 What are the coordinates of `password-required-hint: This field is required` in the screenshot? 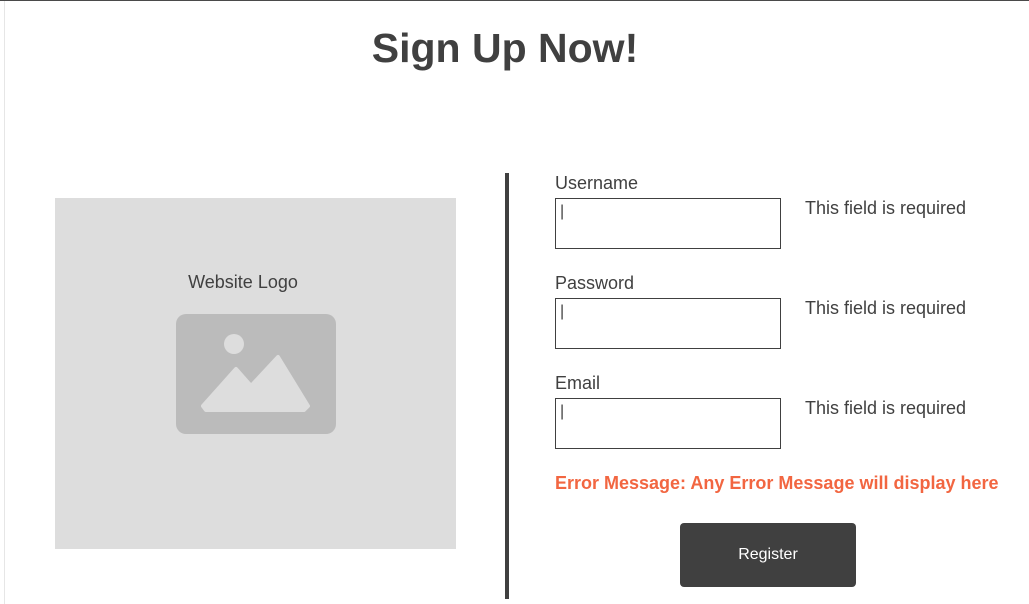 It's located at (886, 308).